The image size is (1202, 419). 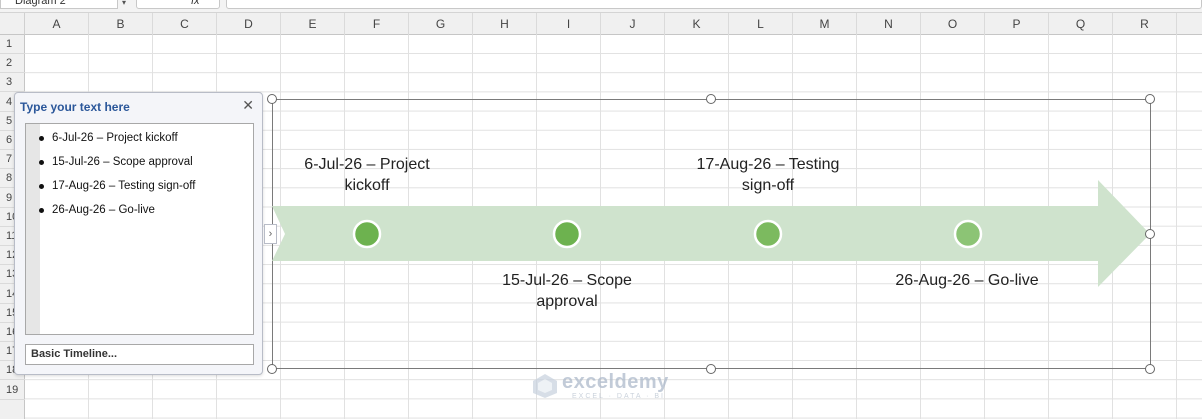 I want to click on exceldemy-logo-icon, so click(x=545, y=386).